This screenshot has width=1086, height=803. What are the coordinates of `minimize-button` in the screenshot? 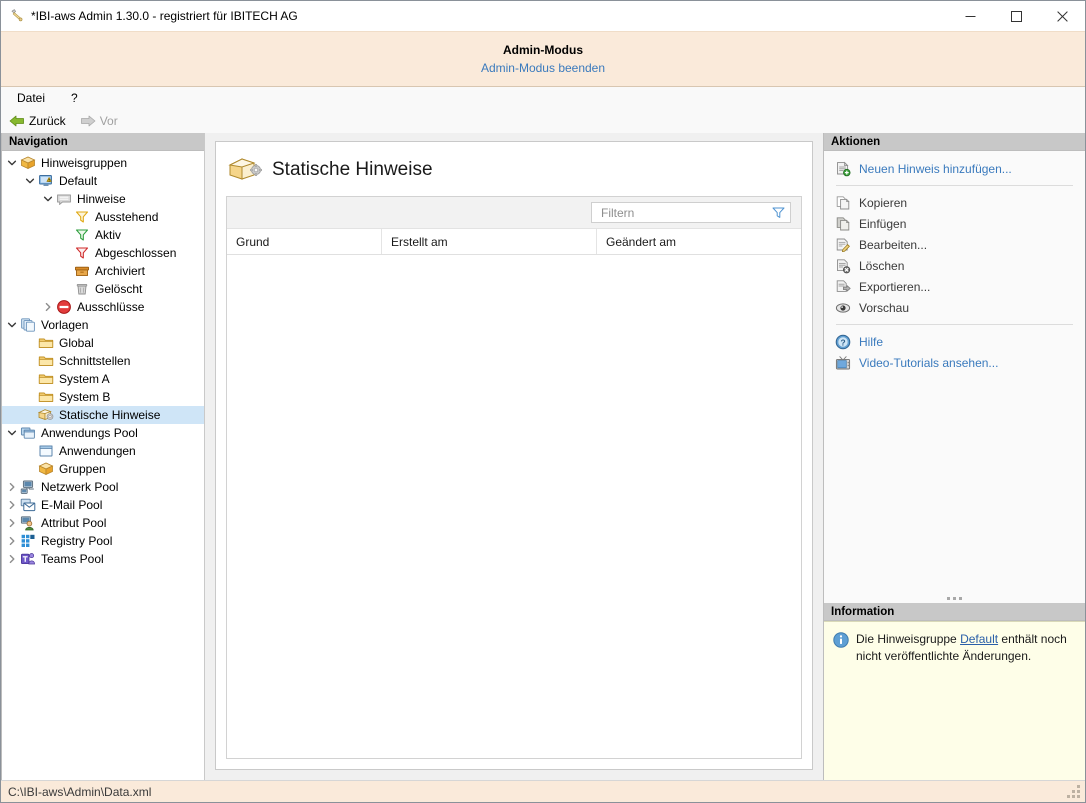 It's located at (970, 16).